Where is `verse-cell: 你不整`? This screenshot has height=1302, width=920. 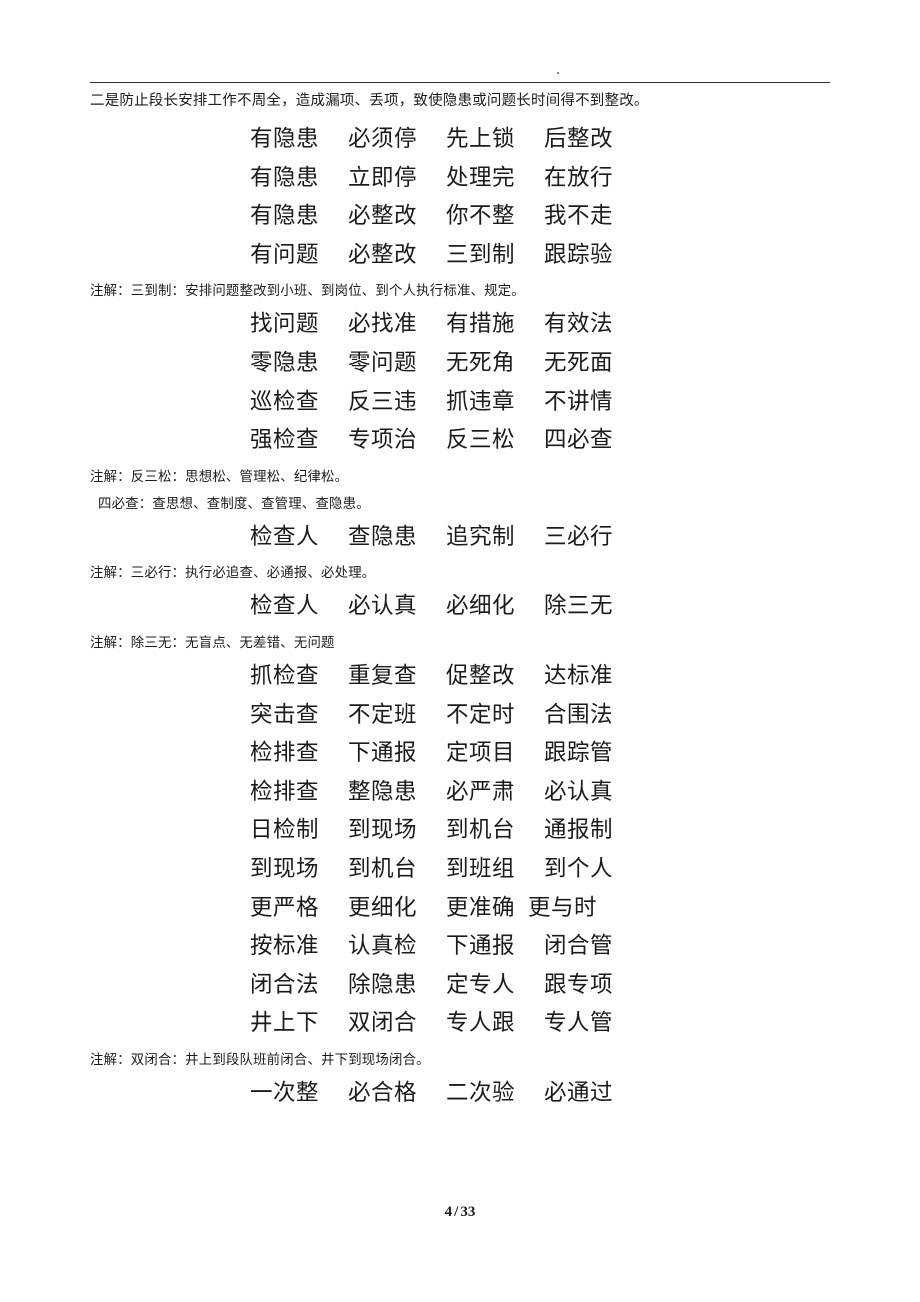
verse-cell: 你不整 is located at coordinates (481, 216).